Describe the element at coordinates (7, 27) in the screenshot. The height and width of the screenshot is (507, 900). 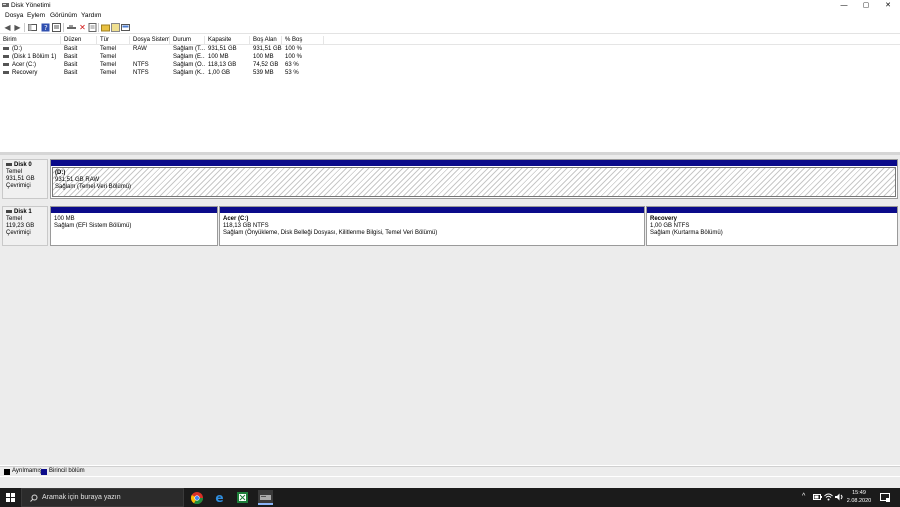
I see `back-icon: ◀` at that location.